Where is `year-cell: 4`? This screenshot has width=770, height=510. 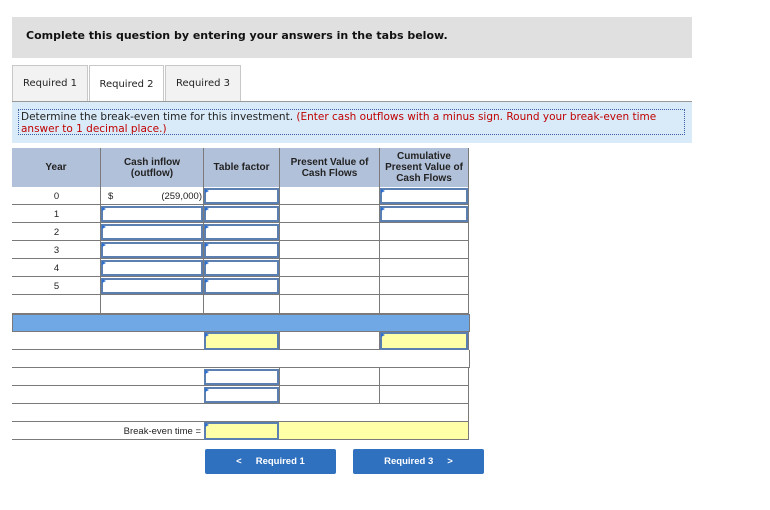 year-cell: 4 is located at coordinates (56, 268).